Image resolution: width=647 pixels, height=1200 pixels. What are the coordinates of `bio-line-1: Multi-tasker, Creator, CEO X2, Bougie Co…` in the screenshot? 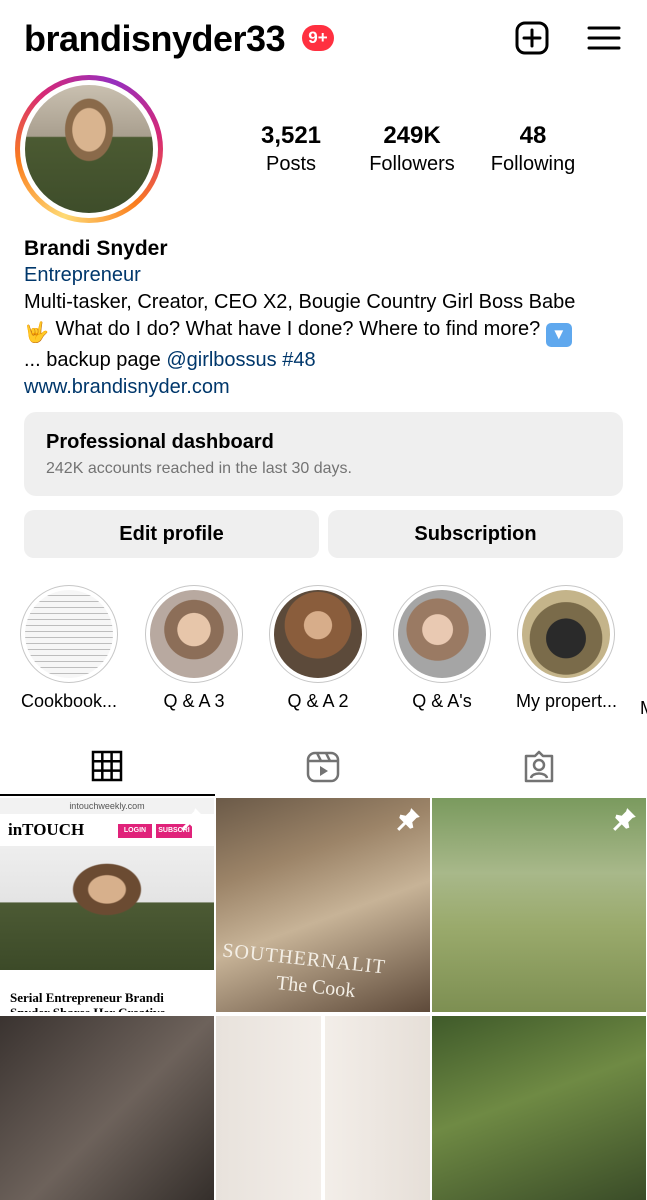 It's located at (300, 302).